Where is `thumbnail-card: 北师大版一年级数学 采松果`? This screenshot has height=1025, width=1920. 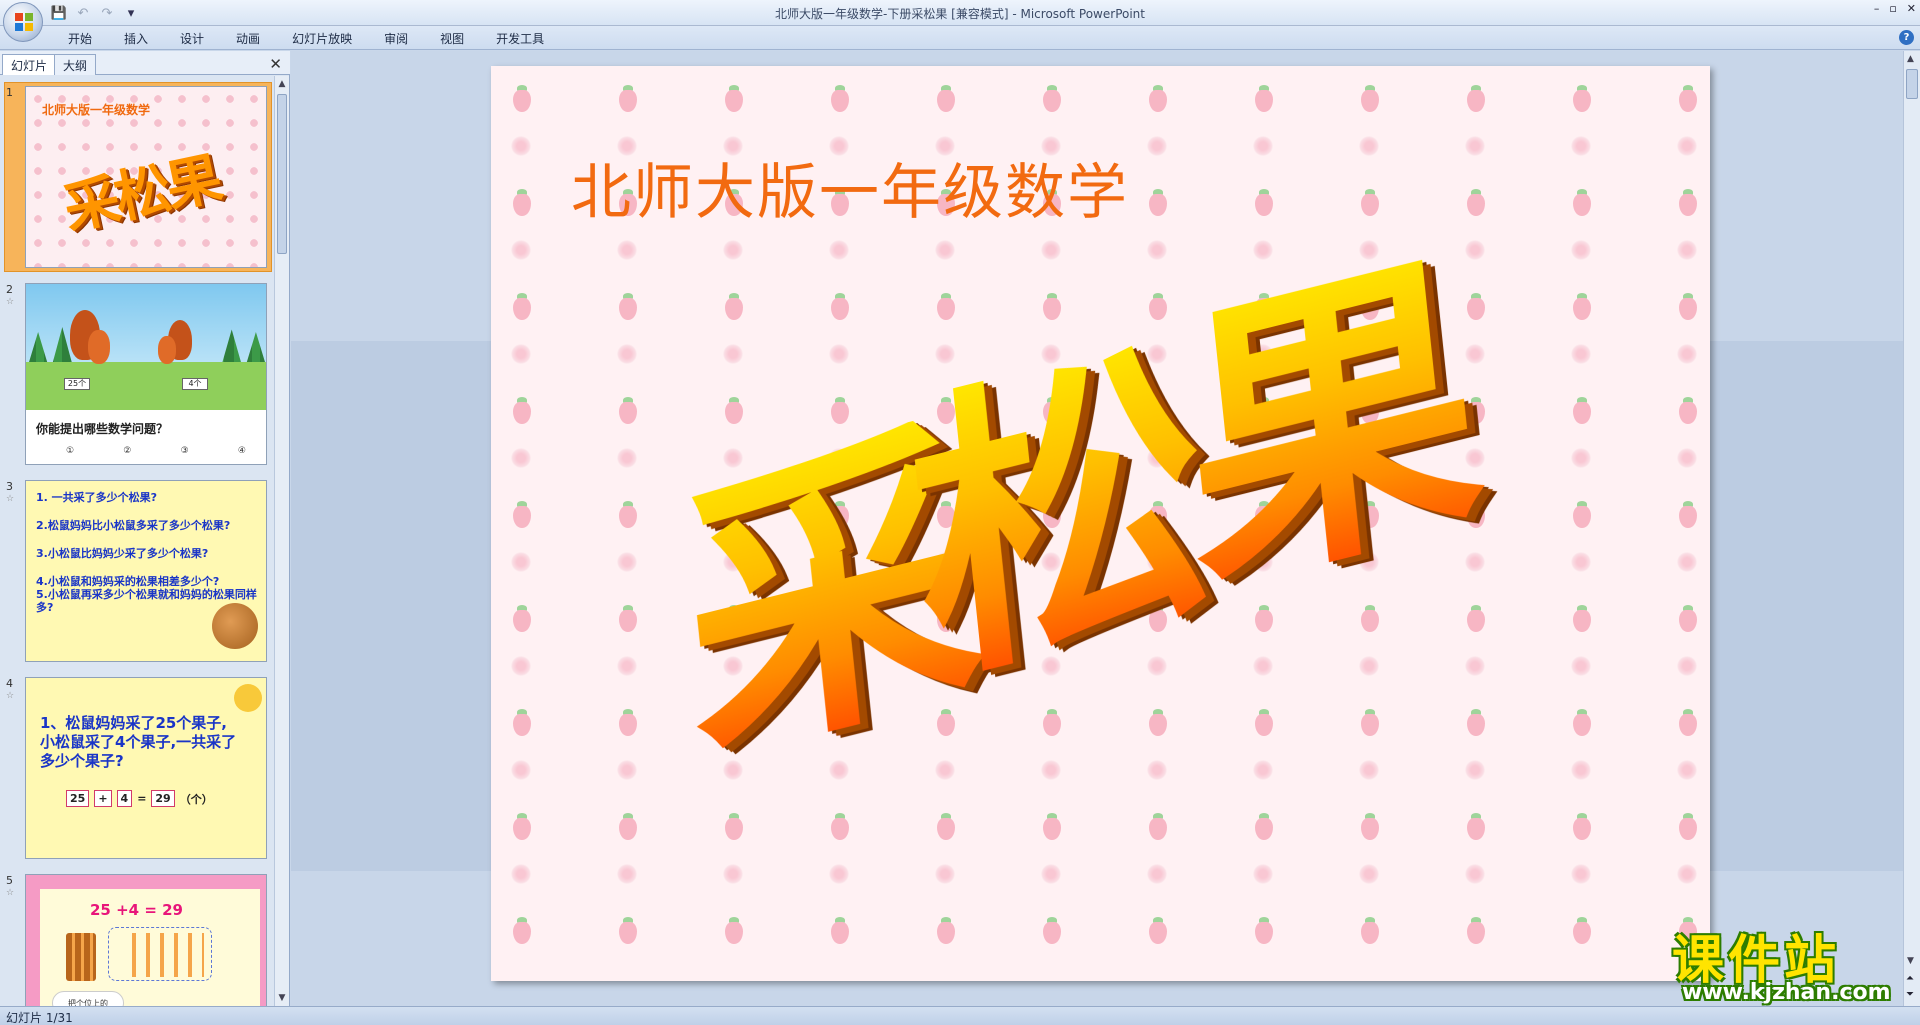 thumbnail-card: 北师大版一年级数学 采松果 is located at coordinates (146, 177).